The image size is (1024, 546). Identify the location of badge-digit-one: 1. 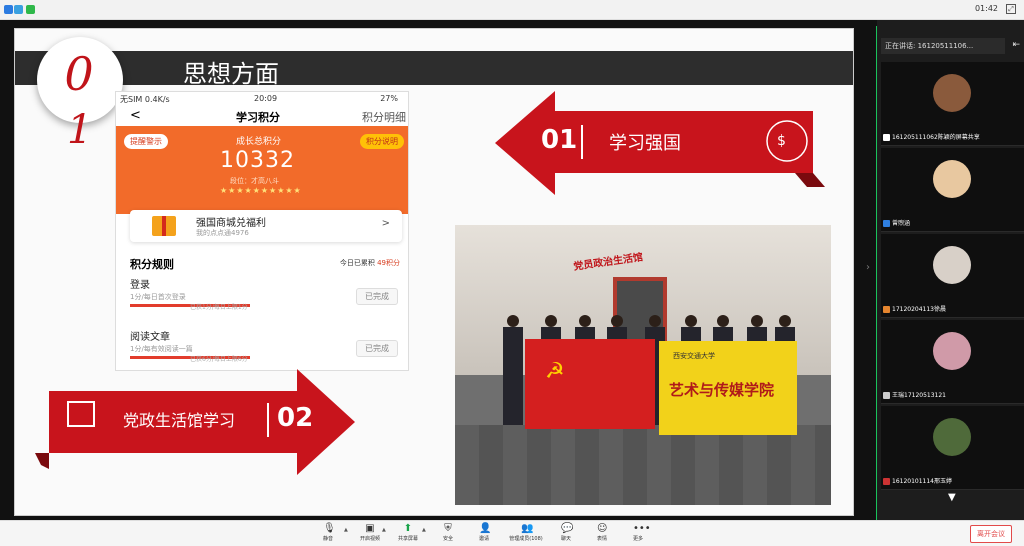
(80, 130).